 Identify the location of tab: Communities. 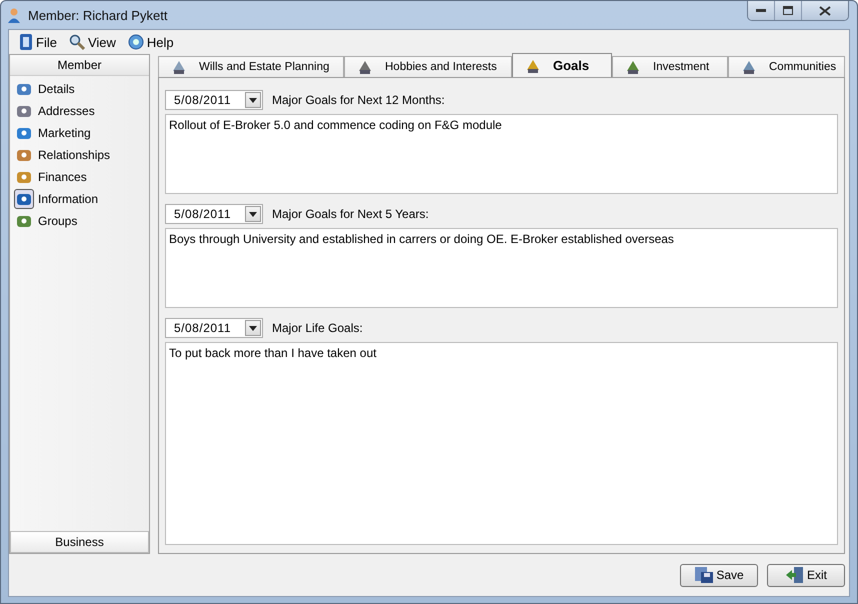
(786, 66).